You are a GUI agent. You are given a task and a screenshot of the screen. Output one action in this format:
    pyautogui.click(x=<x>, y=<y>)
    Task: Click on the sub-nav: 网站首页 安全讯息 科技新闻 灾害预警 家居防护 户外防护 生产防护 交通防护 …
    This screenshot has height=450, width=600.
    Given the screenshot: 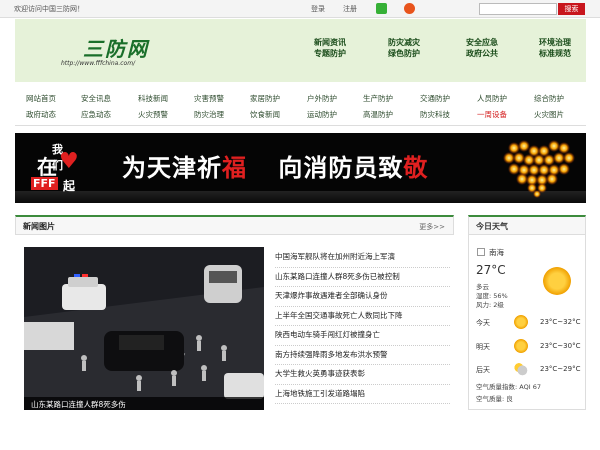 What is the action you would take?
    pyautogui.click(x=300, y=106)
    